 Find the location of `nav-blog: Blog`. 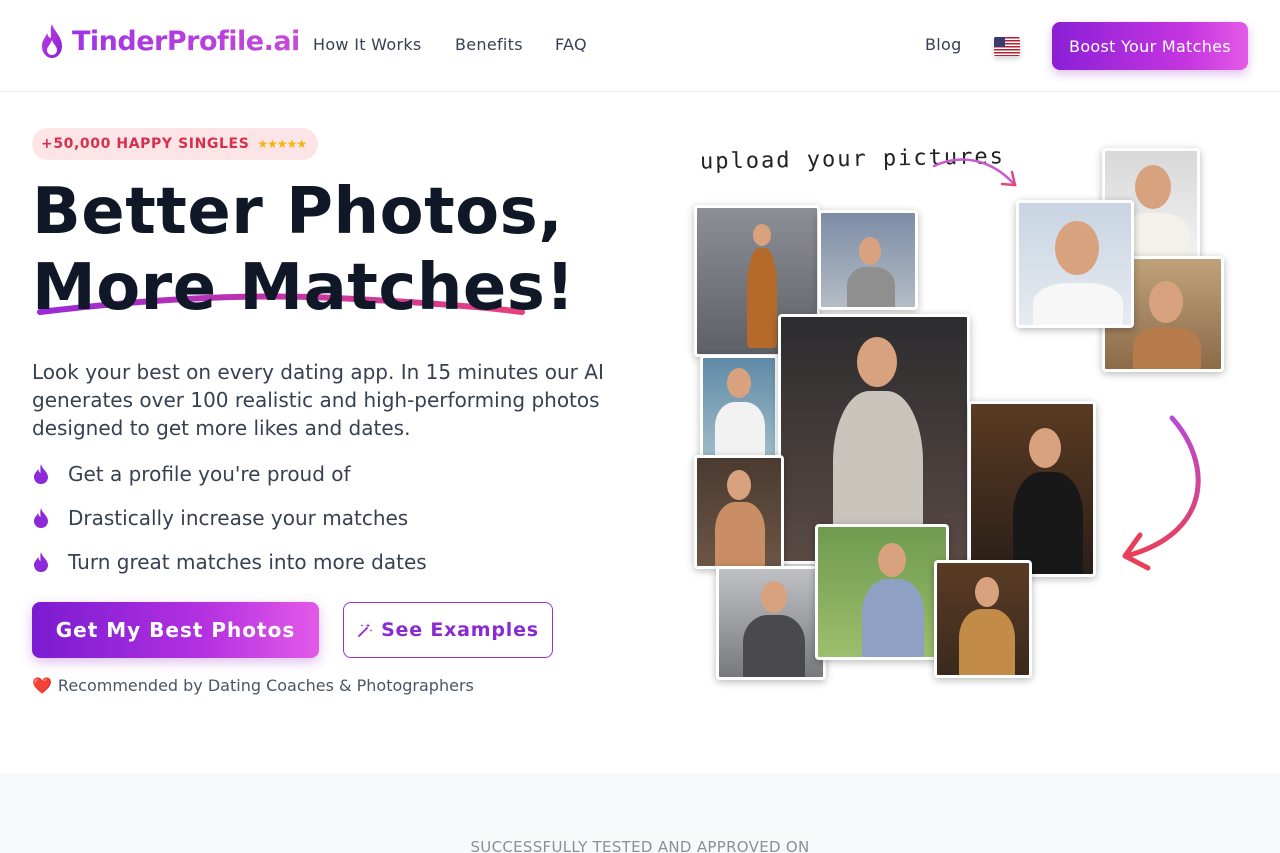

nav-blog: Blog is located at coordinates (943, 44).